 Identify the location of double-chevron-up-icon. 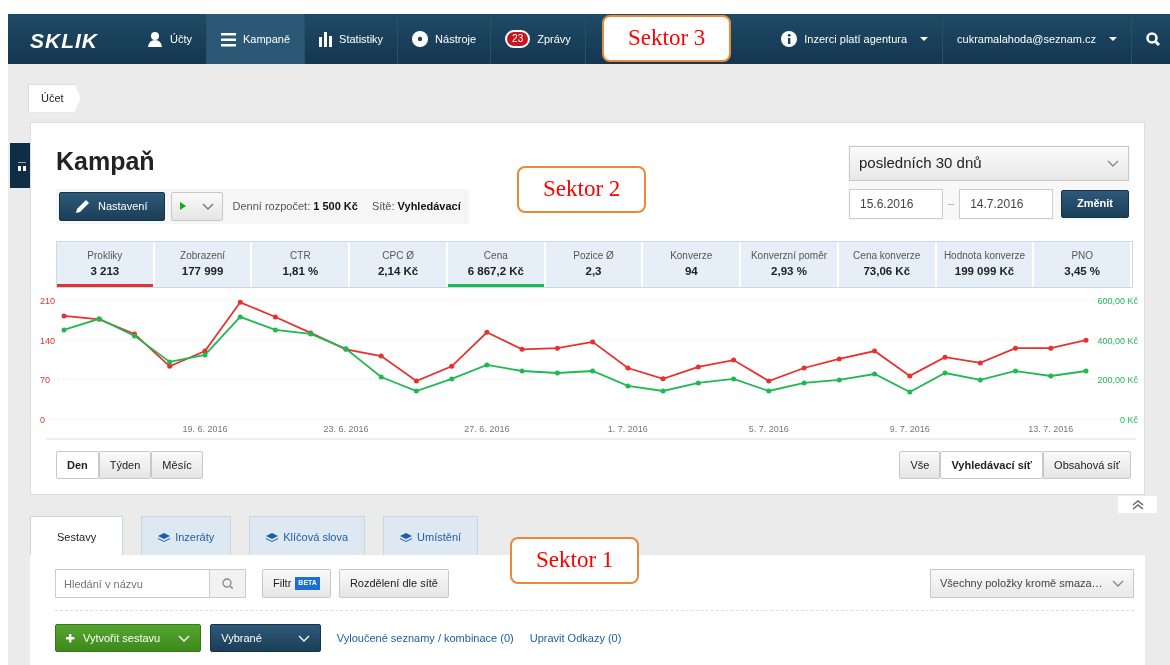
(1137, 504).